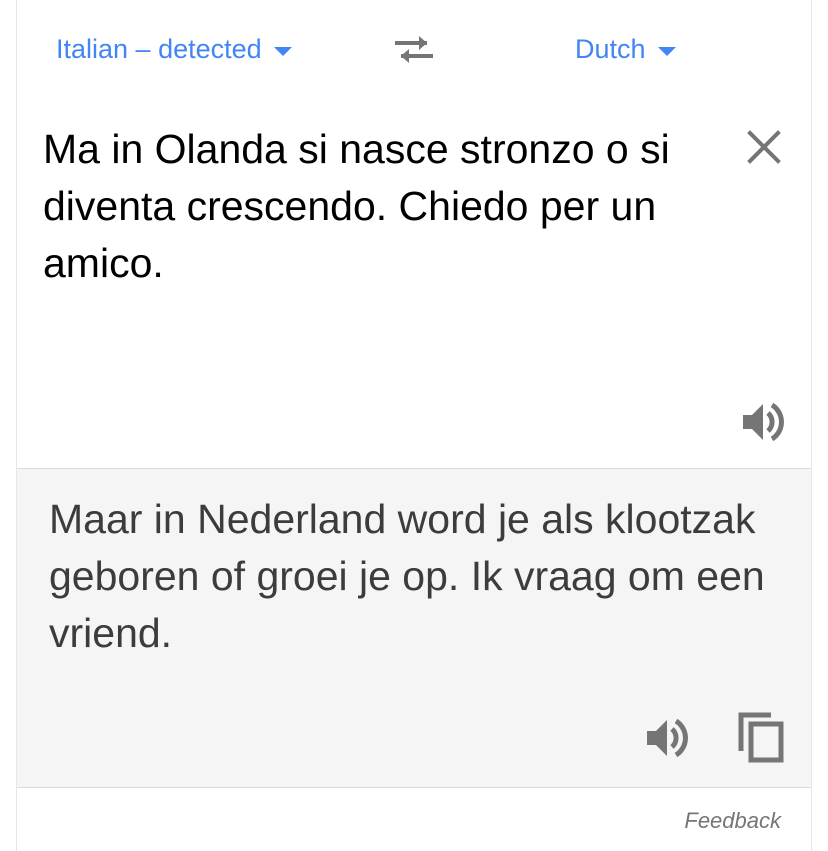 Image resolution: width=828 pixels, height=851 pixels. I want to click on footer: Feedback, so click(414, 819).